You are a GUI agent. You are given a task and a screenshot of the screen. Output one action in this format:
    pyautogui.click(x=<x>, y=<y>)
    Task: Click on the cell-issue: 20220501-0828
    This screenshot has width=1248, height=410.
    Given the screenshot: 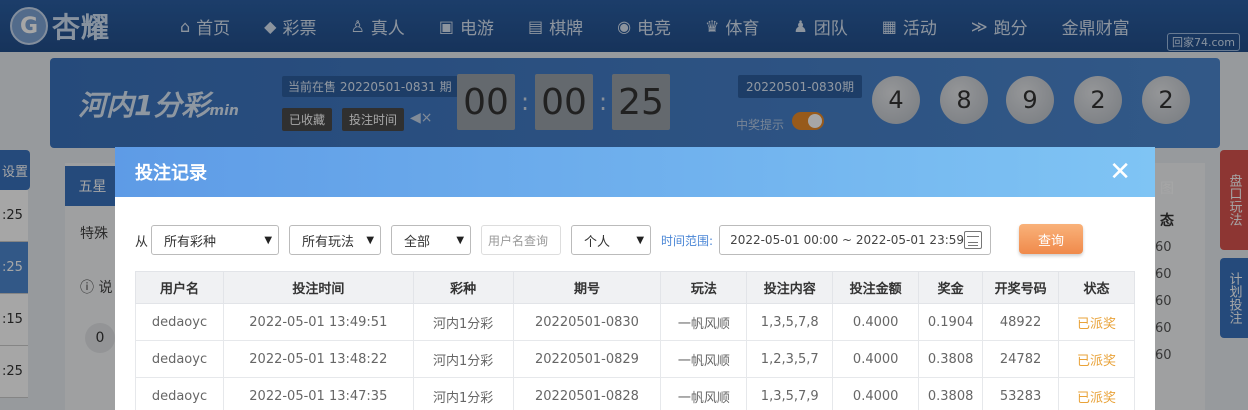 What is the action you would take?
    pyautogui.click(x=587, y=393)
    